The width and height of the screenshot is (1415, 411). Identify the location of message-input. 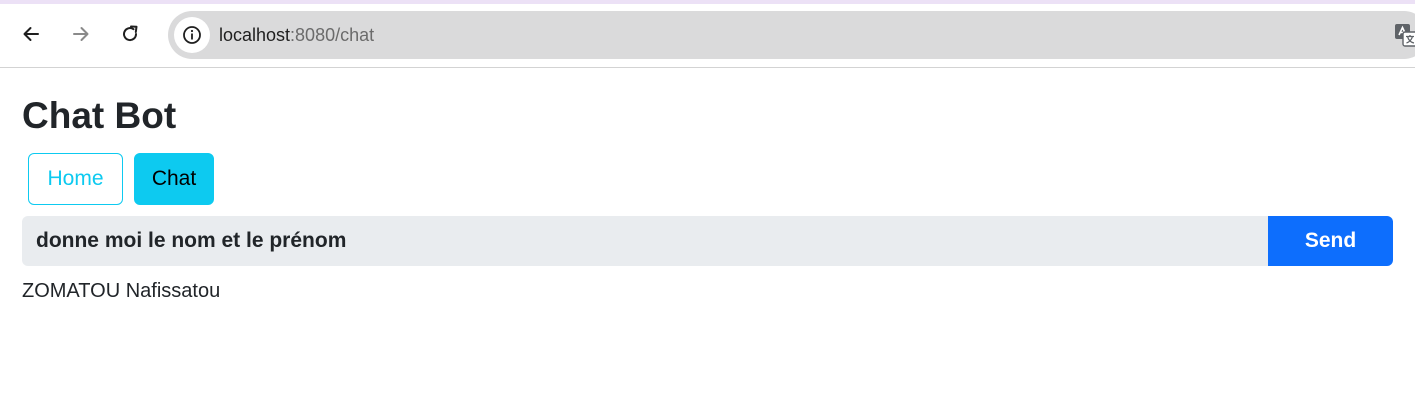
(645, 241).